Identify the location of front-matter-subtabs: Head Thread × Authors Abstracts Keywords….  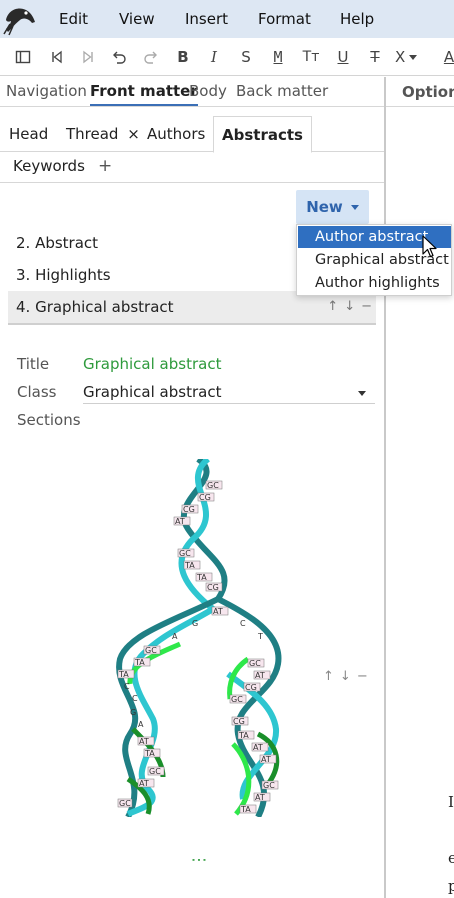
(192, 145).